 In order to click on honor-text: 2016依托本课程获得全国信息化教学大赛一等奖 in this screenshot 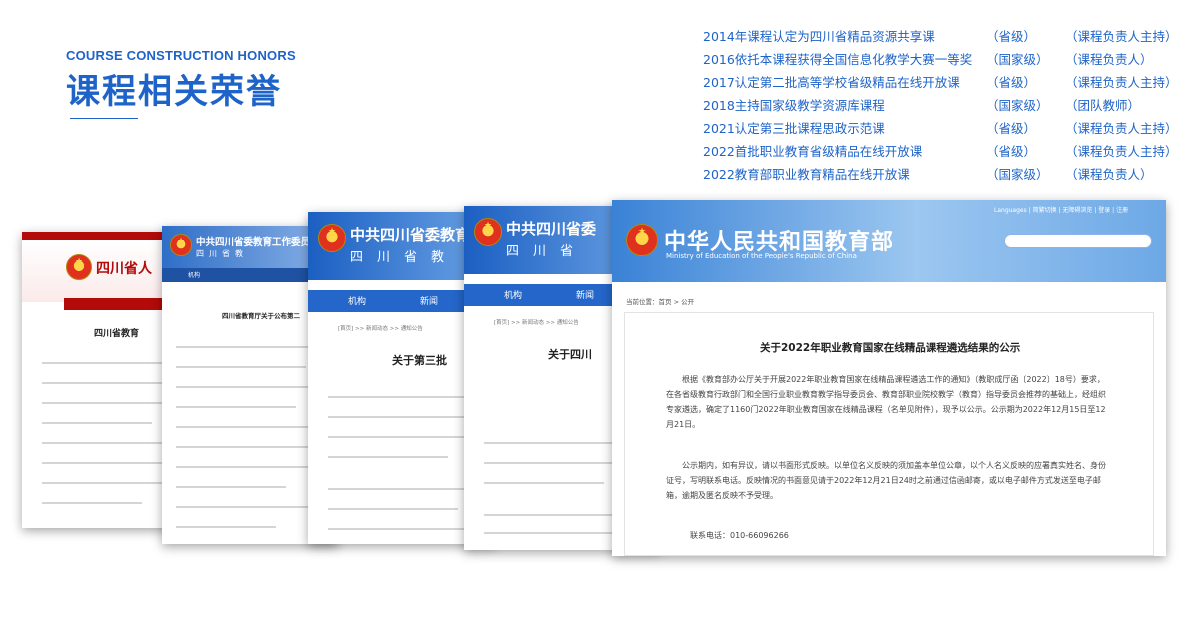, I will do `click(838, 59)`.